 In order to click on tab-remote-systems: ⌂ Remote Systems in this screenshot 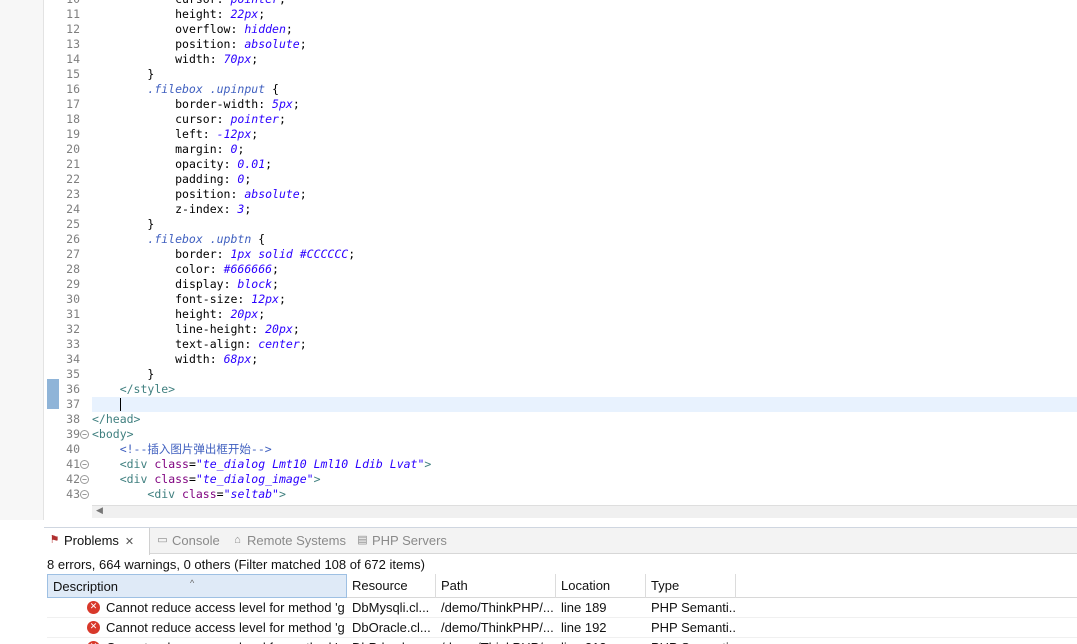, I will do `click(286, 541)`.